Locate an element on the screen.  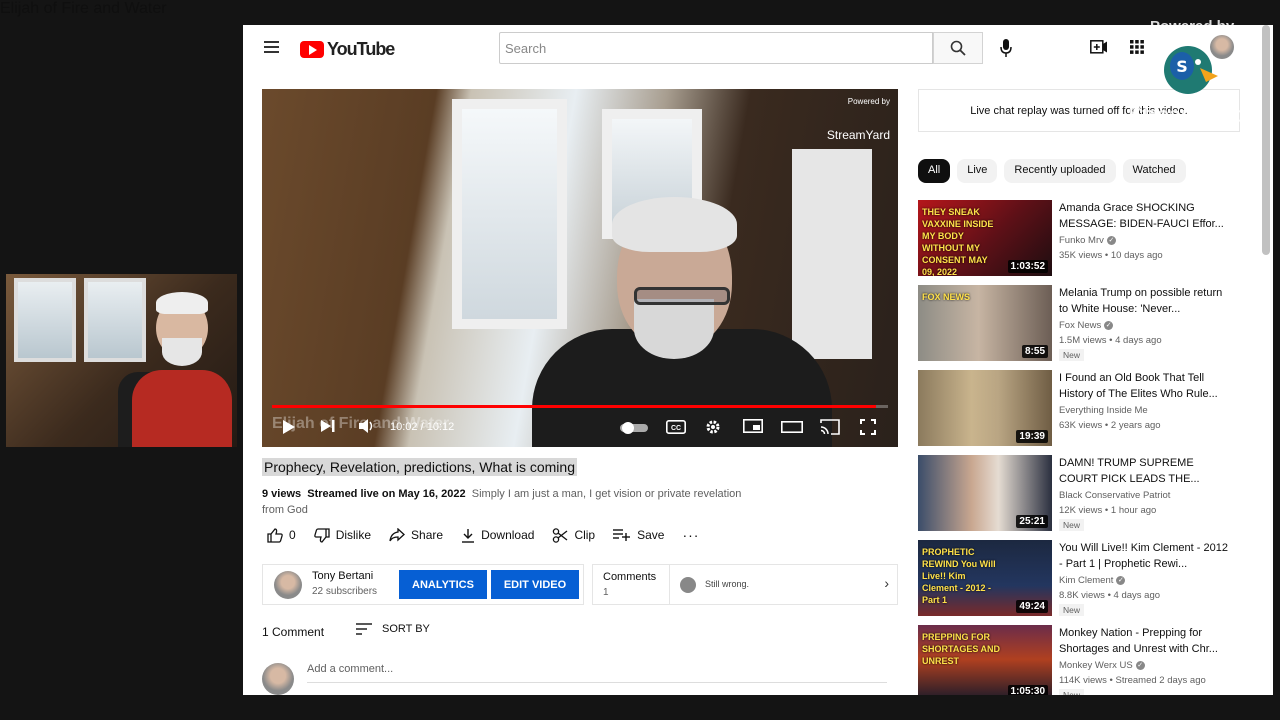
save-button: Save is located at coordinates (638, 535).